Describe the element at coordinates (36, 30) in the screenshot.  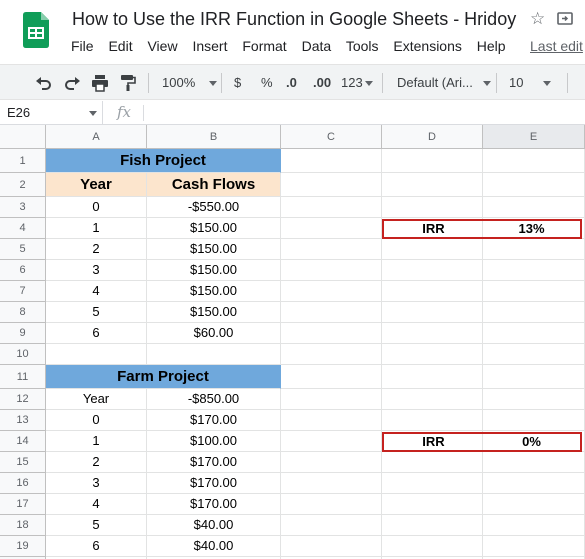
I see `google-sheets-logo-icon` at that location.